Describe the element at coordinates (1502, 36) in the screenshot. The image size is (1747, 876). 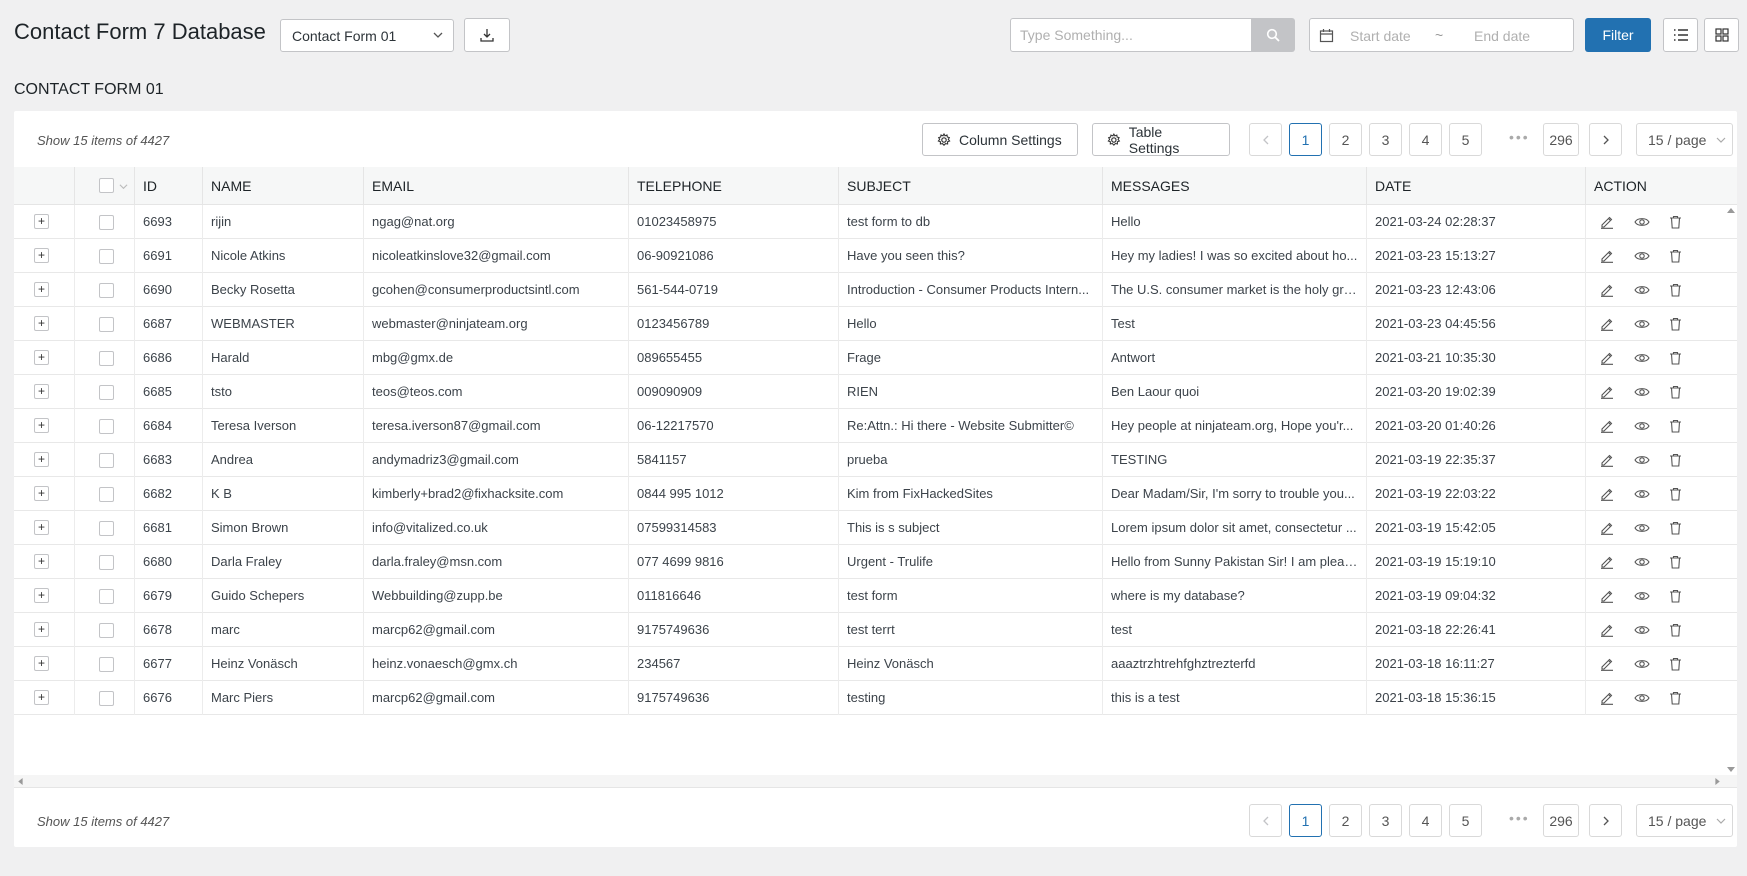
I see `end-date-input: End date` at that location.